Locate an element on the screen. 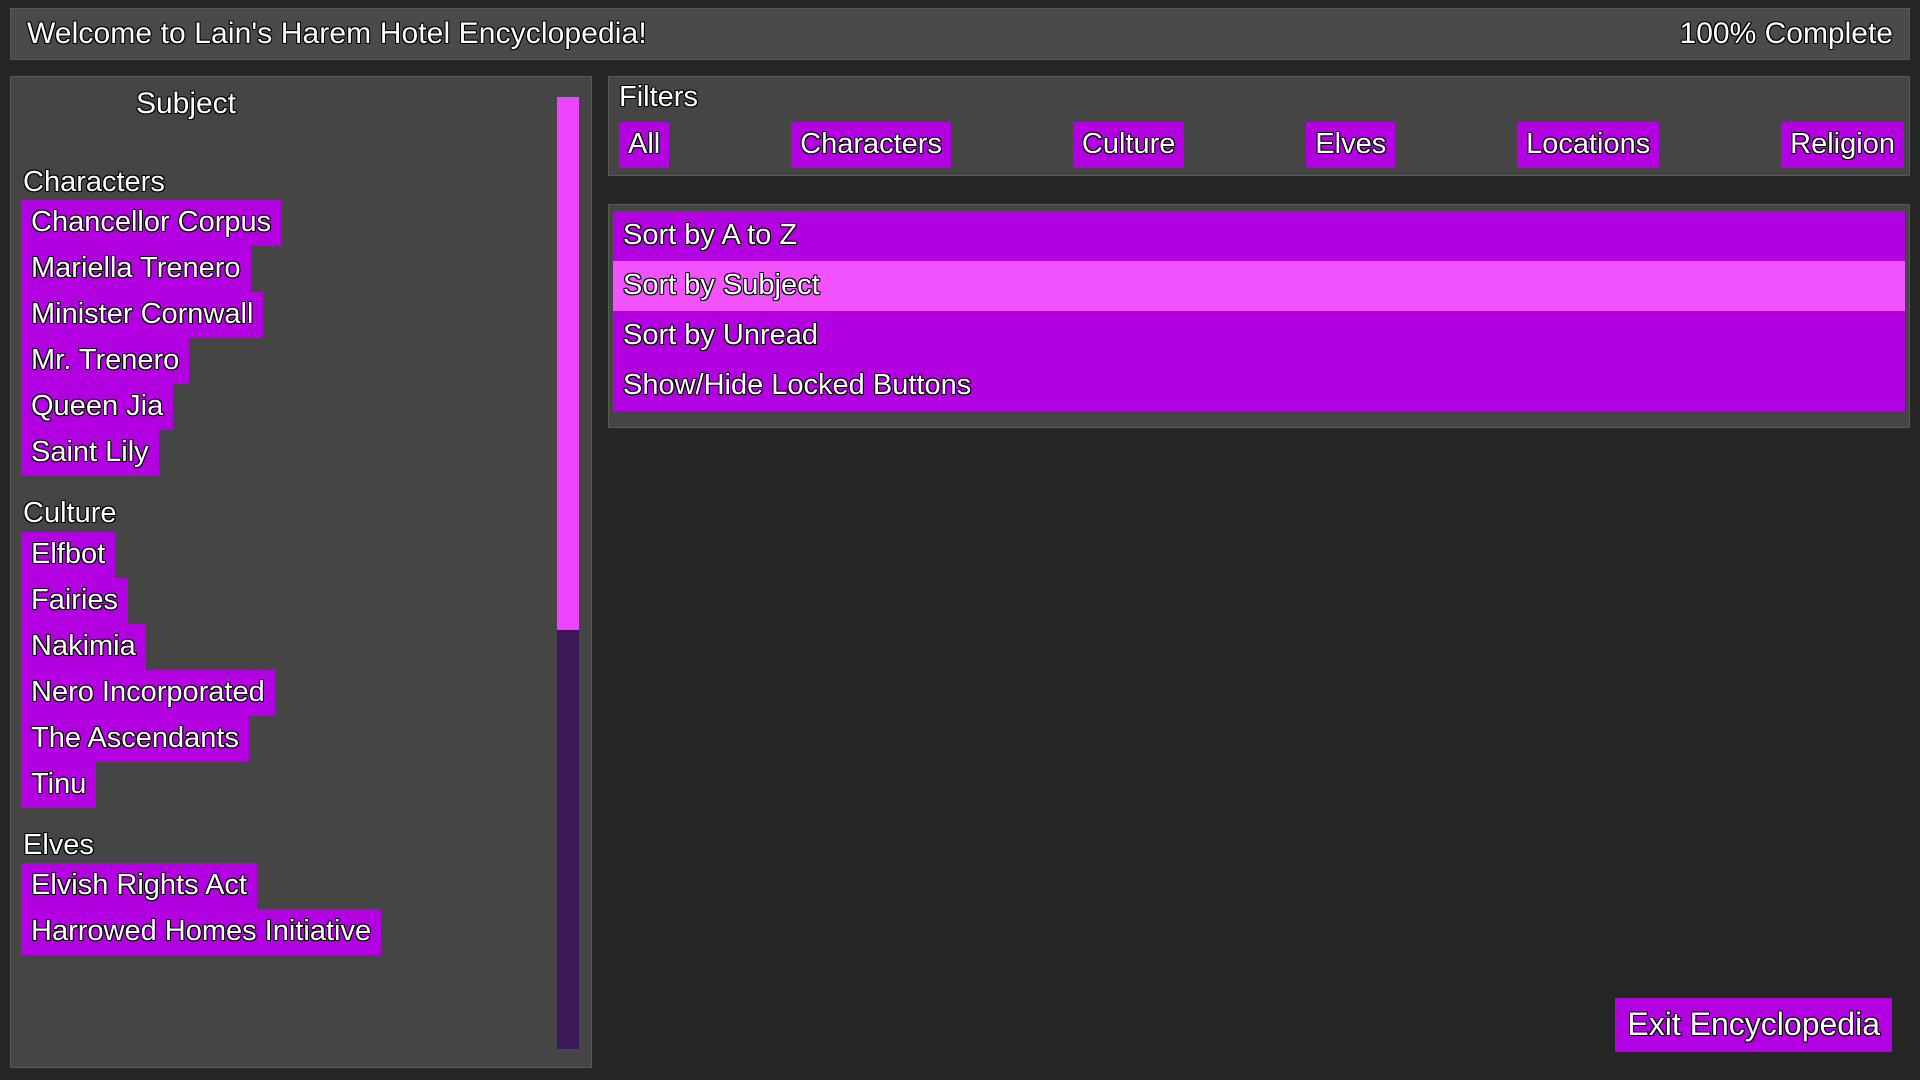 The height and width of the screenshot is (1080, 1920). subject-entry-button: Fairies is located at coordinates (75, 600).